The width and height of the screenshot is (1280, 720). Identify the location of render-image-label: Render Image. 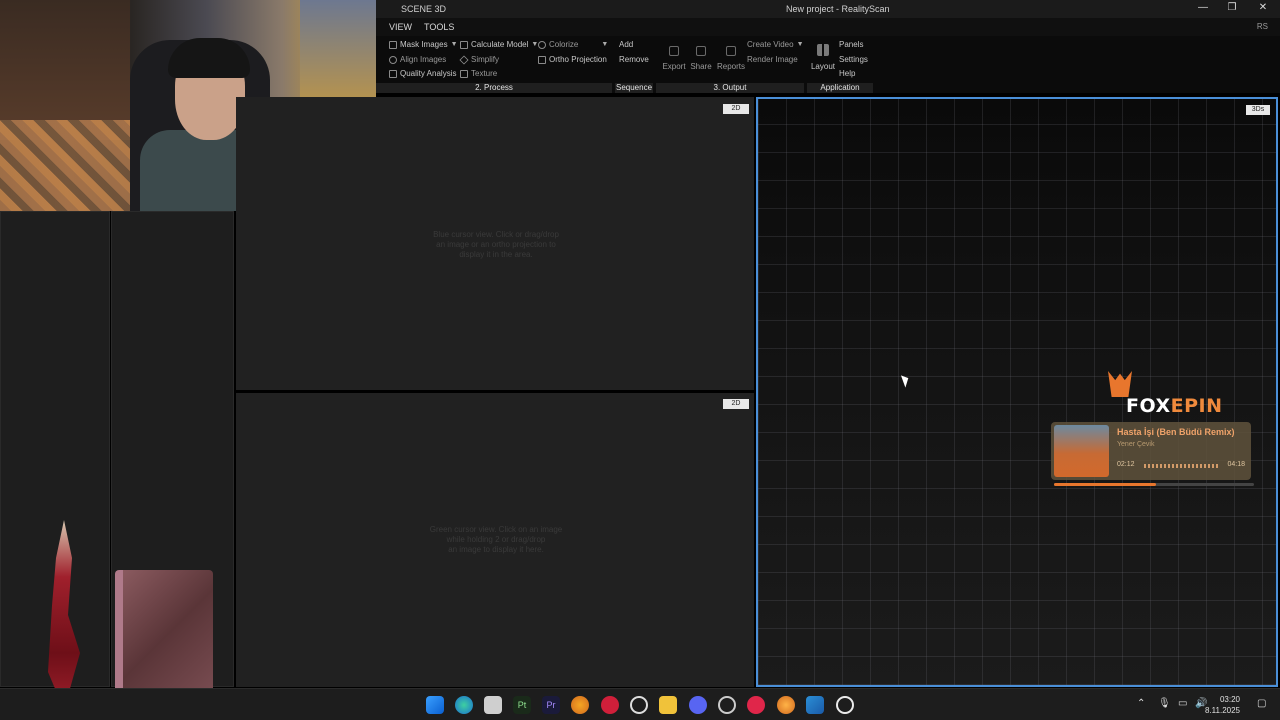
(772, 59).